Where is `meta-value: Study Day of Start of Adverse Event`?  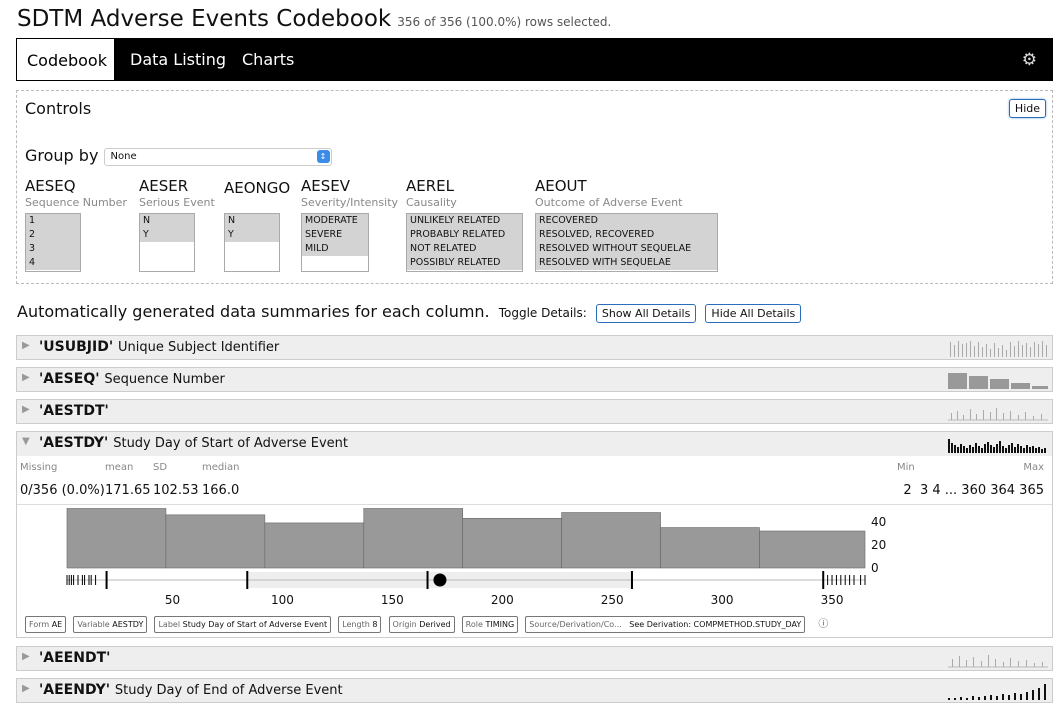
meta-value: Study Day of Start of Adverse Event is located at coordinates (255, 624).